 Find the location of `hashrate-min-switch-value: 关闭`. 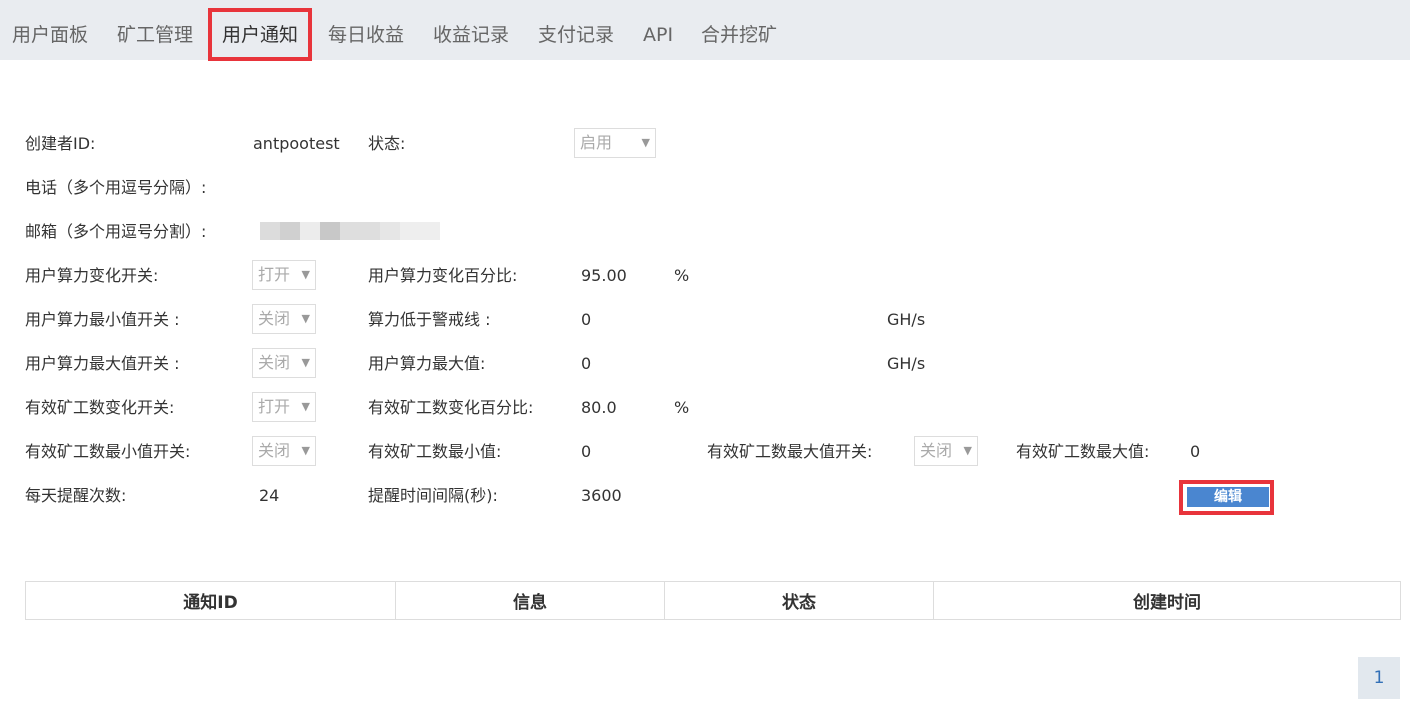

hashrate-min-switch-value: 关闭 is located at coordinates (274, 318).